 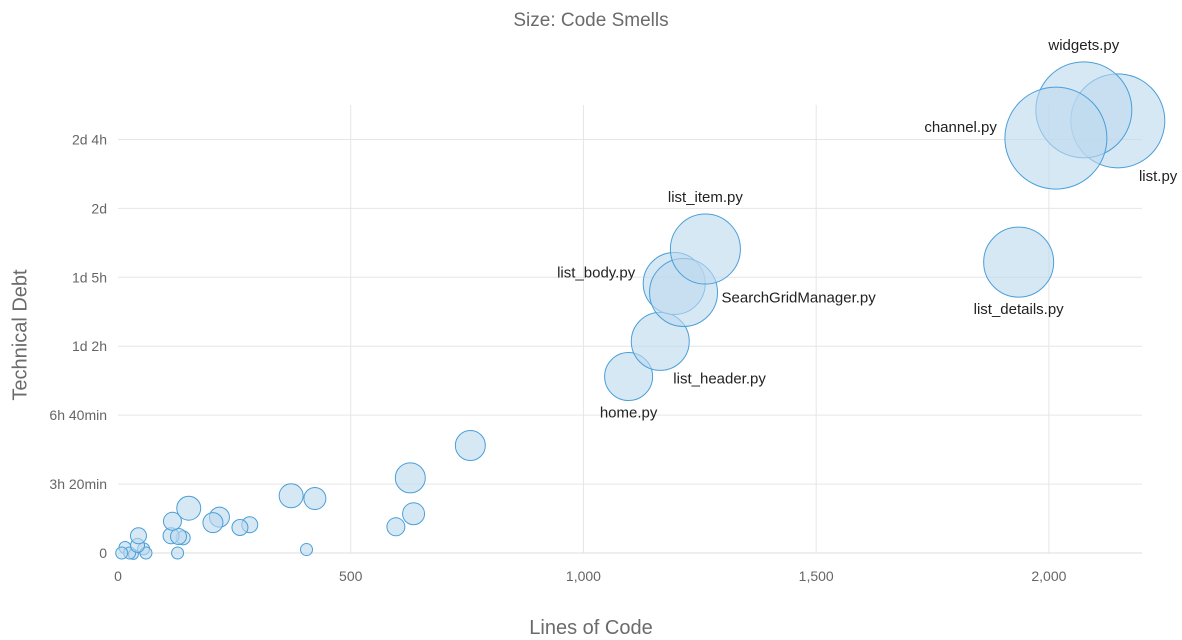 What do you see at coordinates (78, 415) in the screenshot?
I see `y-tick-label: 6h 40min` at bounding box center [78, 415].